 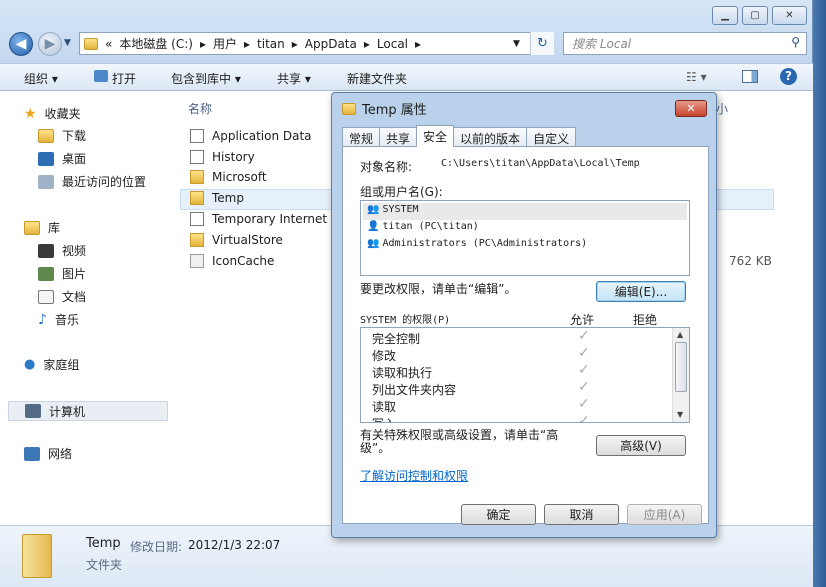 What do you see at coordinates (74, 159) in the screenshot?
I see `nav-label: 桌面` at bounding box center [74, 159].